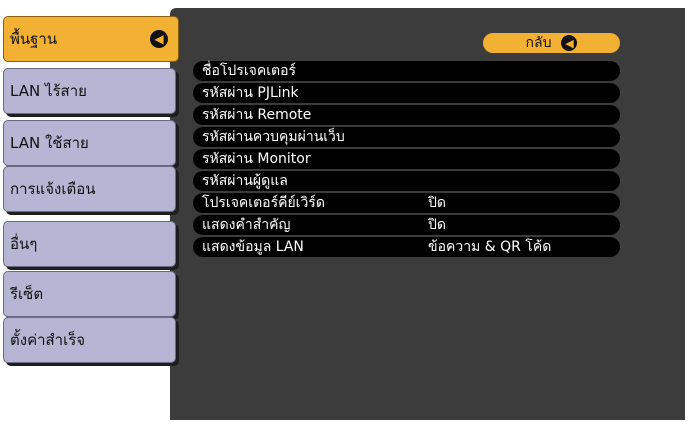  I want to click on sidebar-item-label: พื้นฐาน, so click(34, 39).